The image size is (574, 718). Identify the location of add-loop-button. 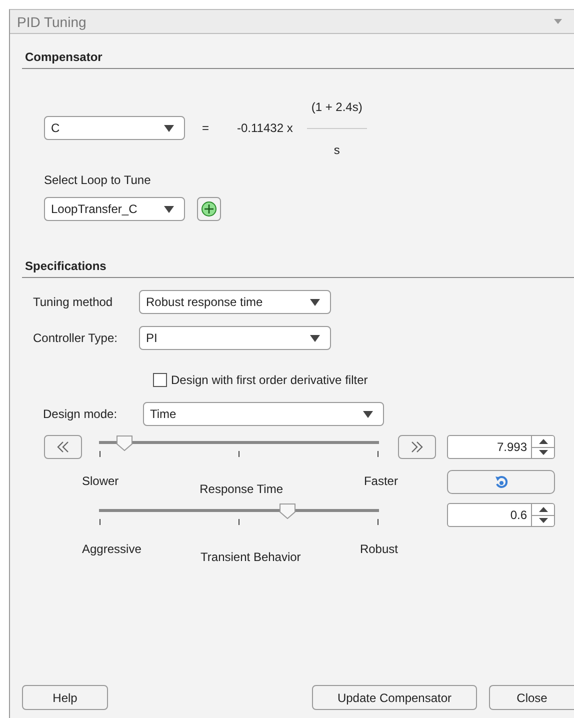
(209, 209).